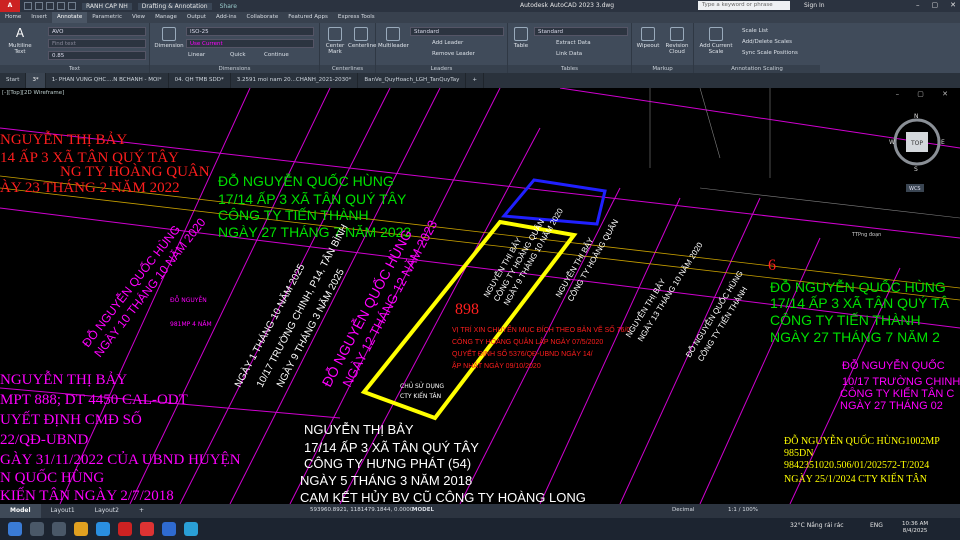 The height and width of the screenshot is (540, 960). What do you see at coordinates (926, 94) in the screenshot?
I see `viewport-controls: – ▢ ✕` at bounding box center [926, 94].